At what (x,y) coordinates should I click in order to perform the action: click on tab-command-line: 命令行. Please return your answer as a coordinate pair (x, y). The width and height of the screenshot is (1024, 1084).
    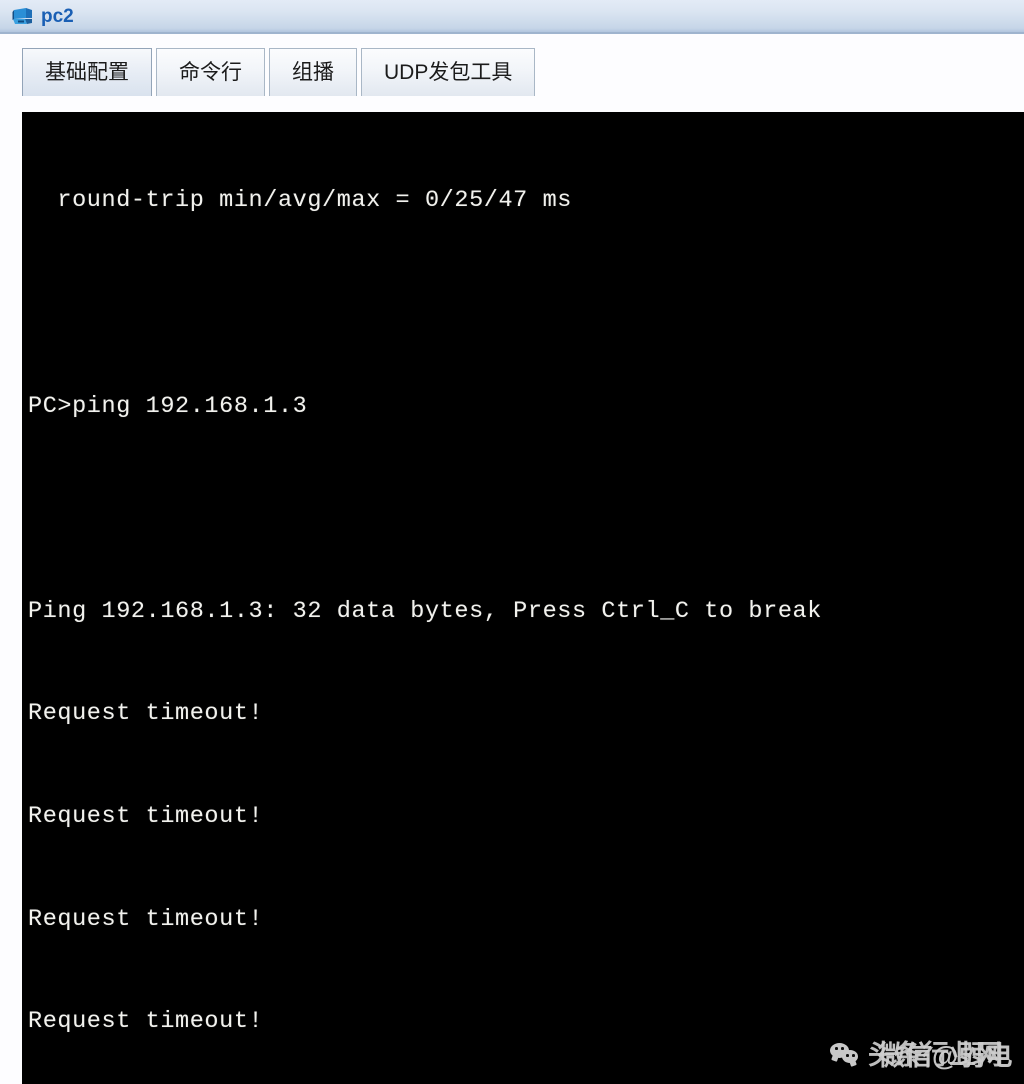
    Looking at the image, I should click on (210, 72).